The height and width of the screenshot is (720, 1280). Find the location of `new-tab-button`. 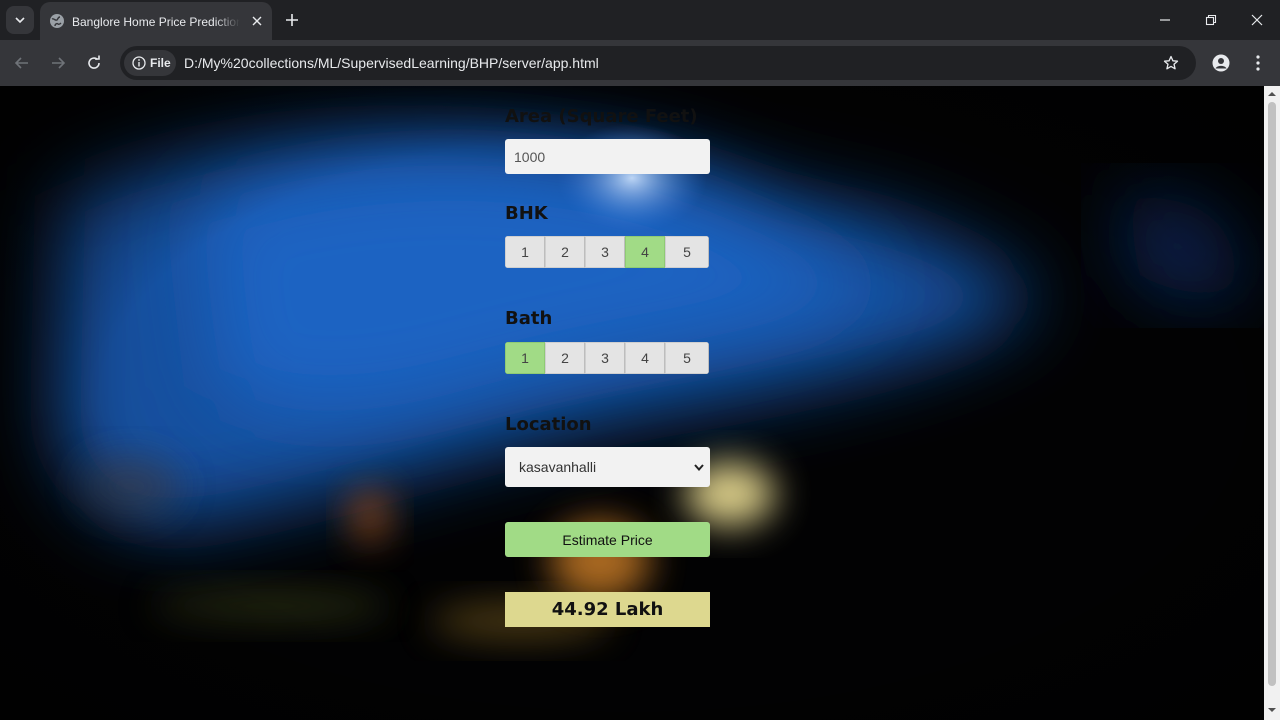

new-tab-button is located at coordinates (292, 20).